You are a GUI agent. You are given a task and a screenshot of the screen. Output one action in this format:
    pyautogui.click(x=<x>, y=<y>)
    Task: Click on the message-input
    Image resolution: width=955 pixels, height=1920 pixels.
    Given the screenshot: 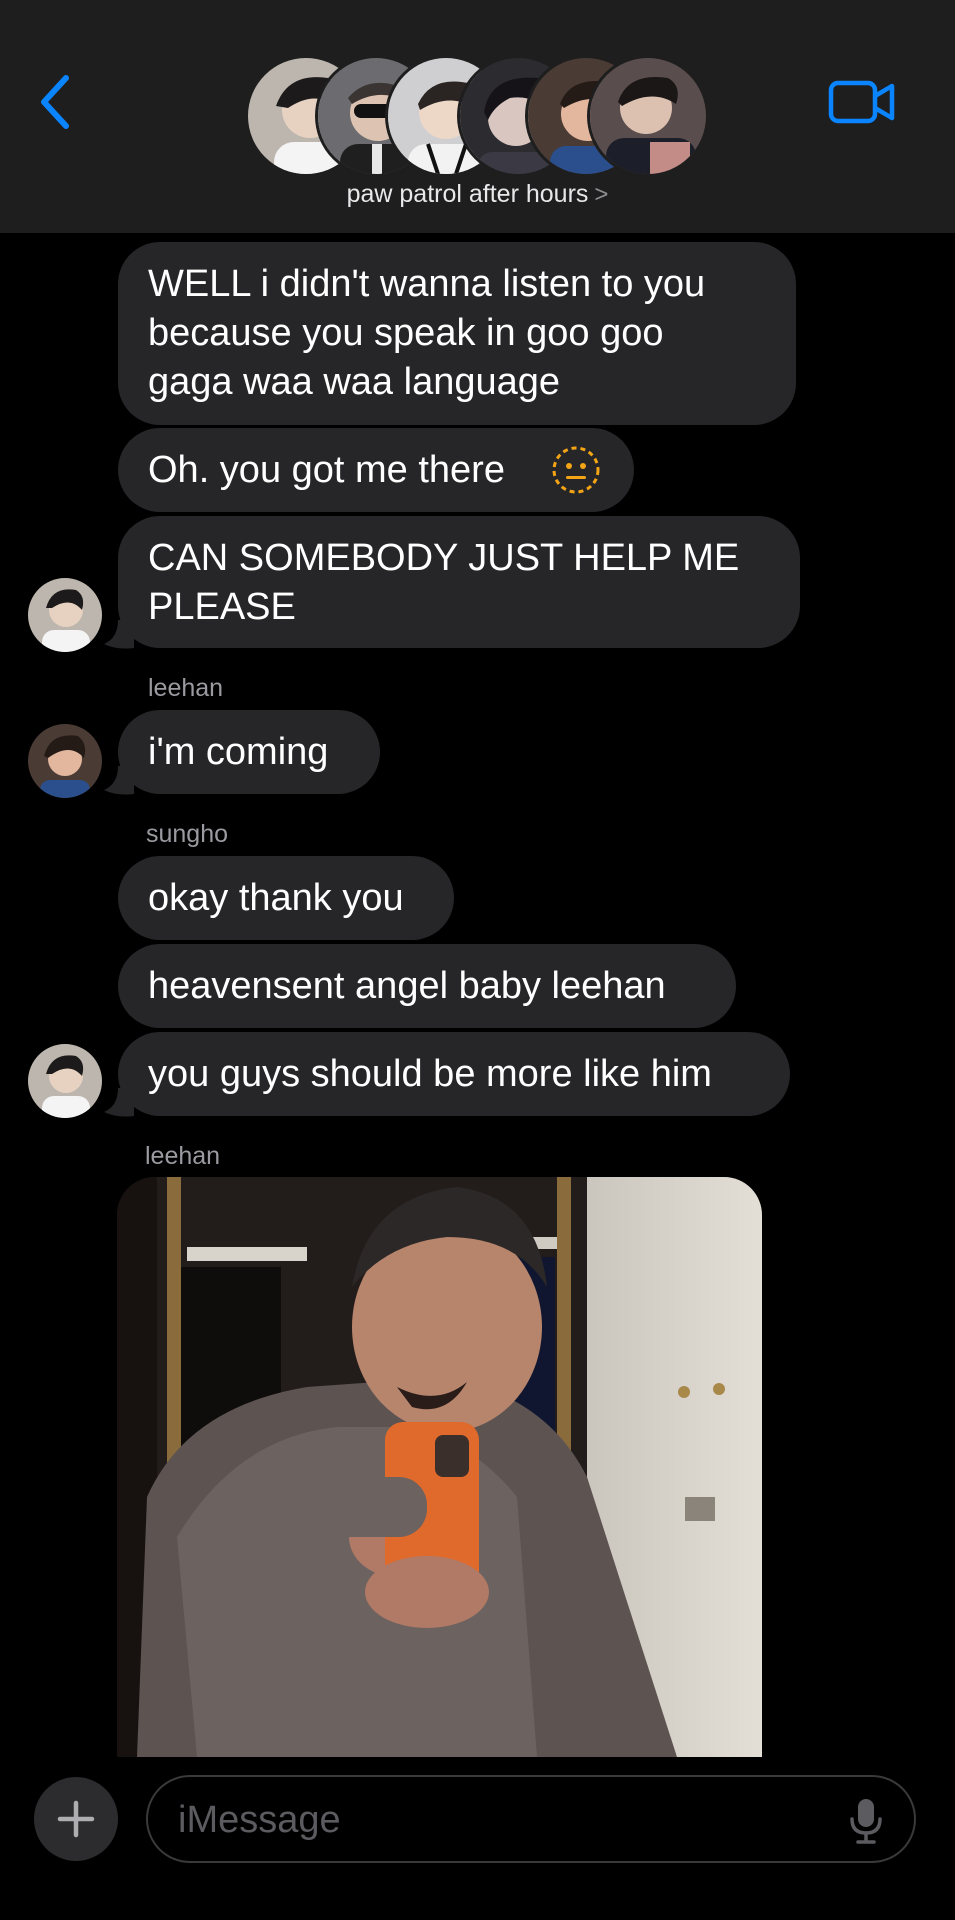 What is the action you would take?
    pyautogui.click(x=488, y=1820)
    